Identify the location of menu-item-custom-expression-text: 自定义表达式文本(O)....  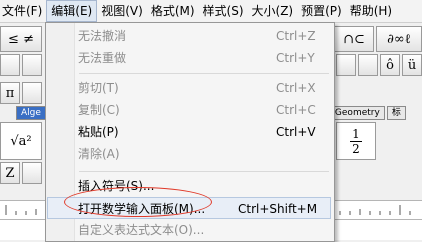
(189, 230).